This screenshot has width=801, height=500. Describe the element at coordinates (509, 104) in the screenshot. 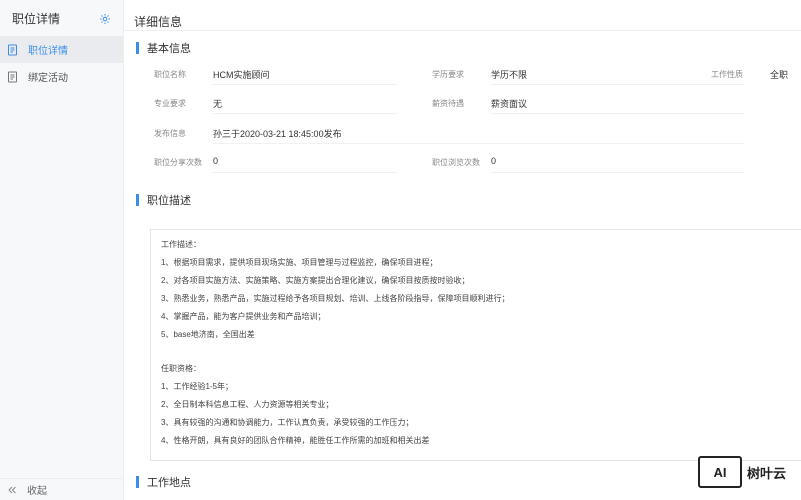

I see `salary-value: 薪资面议` at that location.